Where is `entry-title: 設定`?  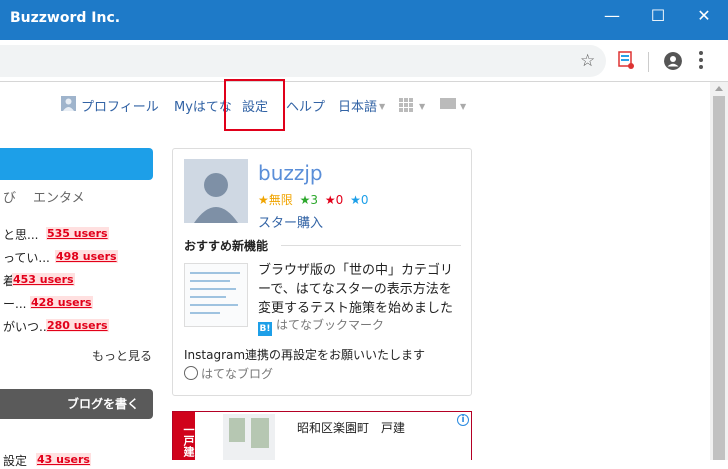
entry-title: 設定 is located at coordinates (15, 460).